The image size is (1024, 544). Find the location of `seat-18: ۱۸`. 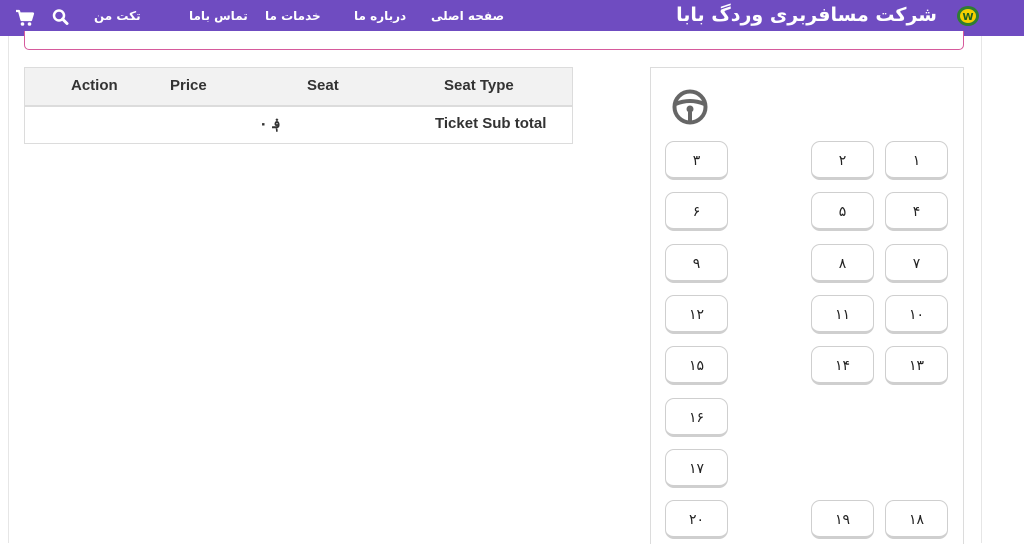

seat-18: ۱۸ is located at coordinates (916, 519).